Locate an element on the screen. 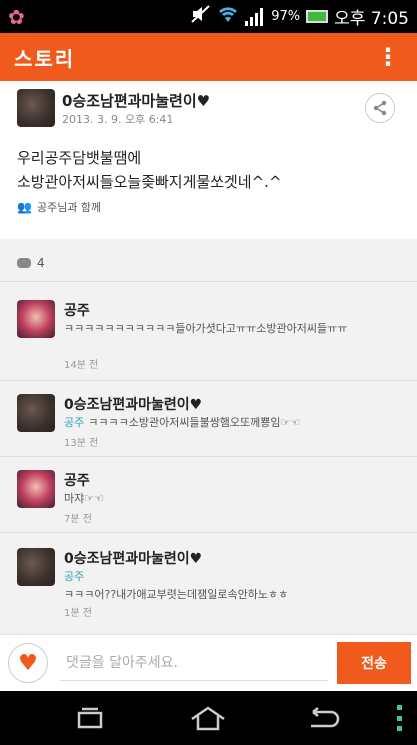 The image size is (417, 745). comment-item: 공주 마쟈☞☜ 7분 전 is located at coordinates (208, 495).